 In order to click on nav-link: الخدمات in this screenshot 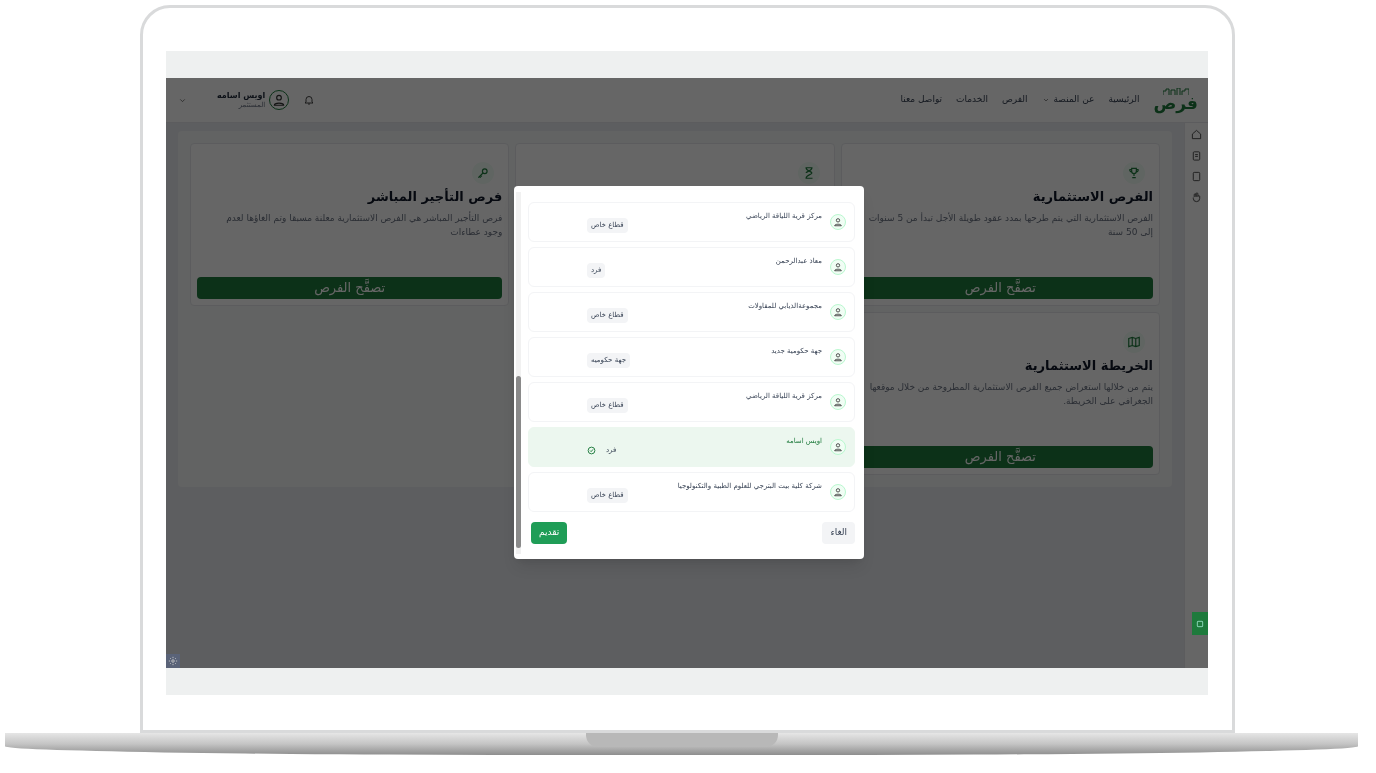, I will do `click(972, 100)`.